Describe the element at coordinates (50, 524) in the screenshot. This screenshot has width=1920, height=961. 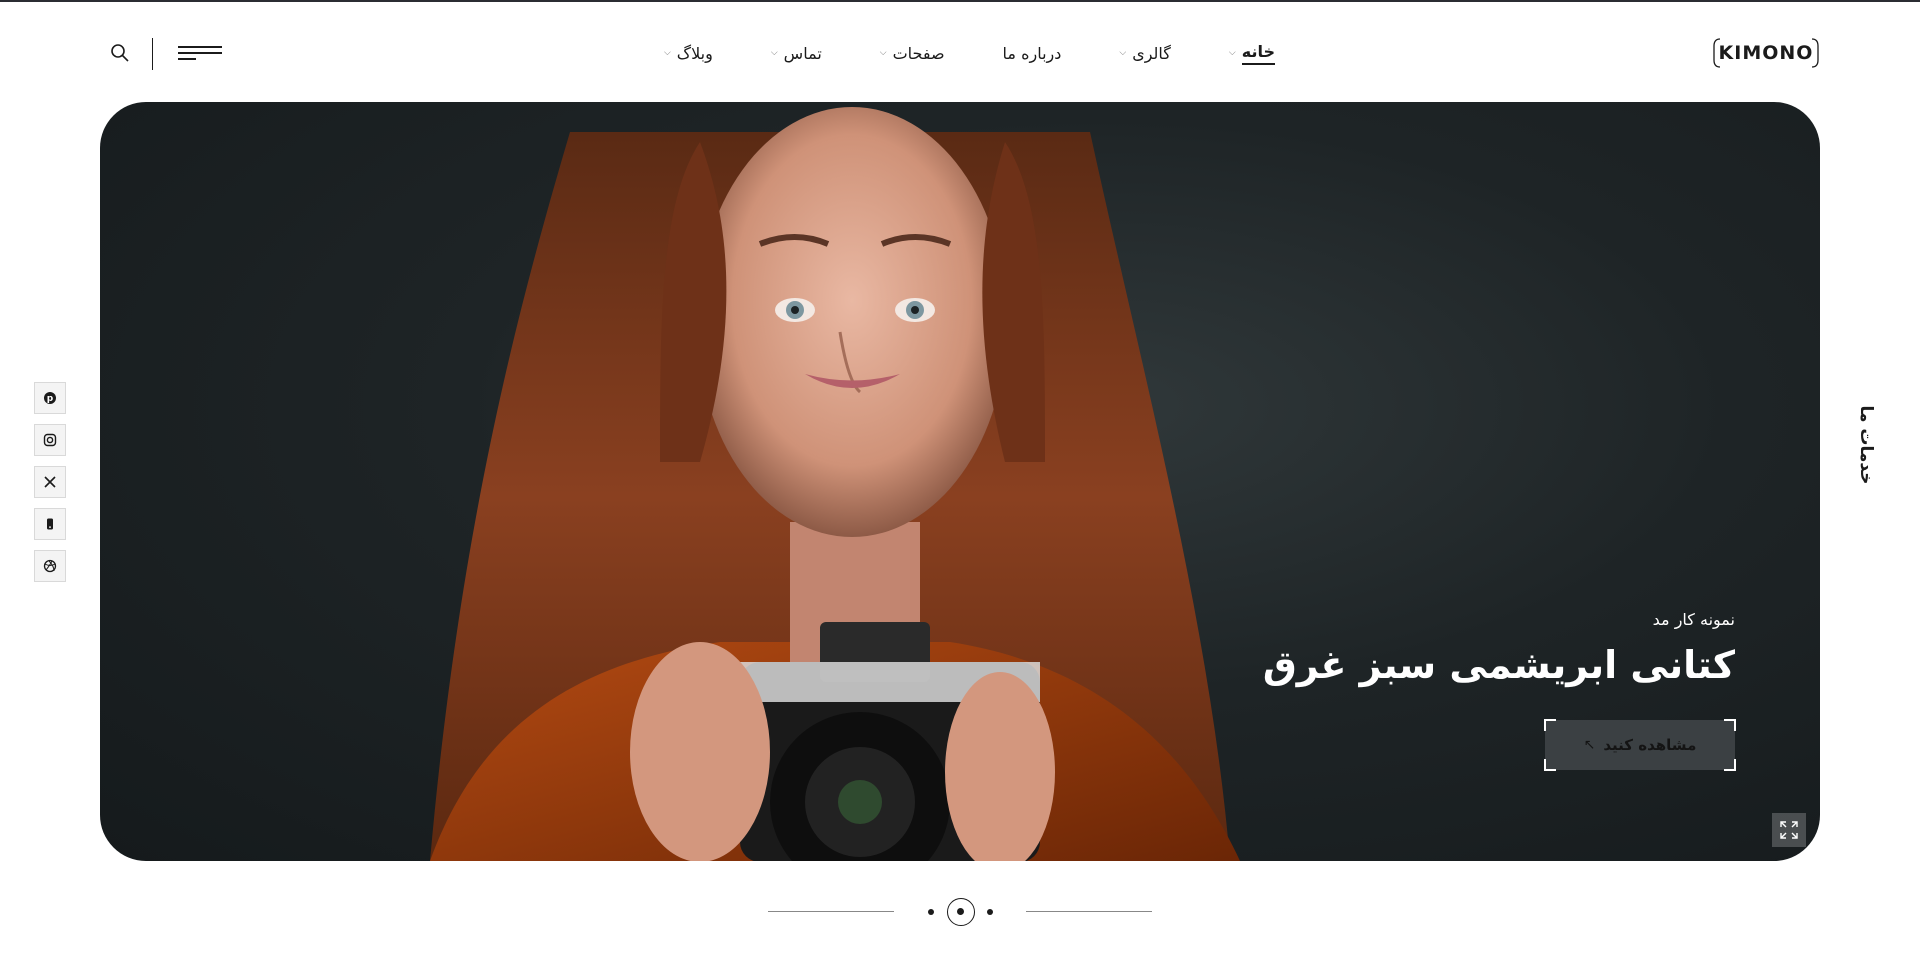
I see `phone-icon` at that location.